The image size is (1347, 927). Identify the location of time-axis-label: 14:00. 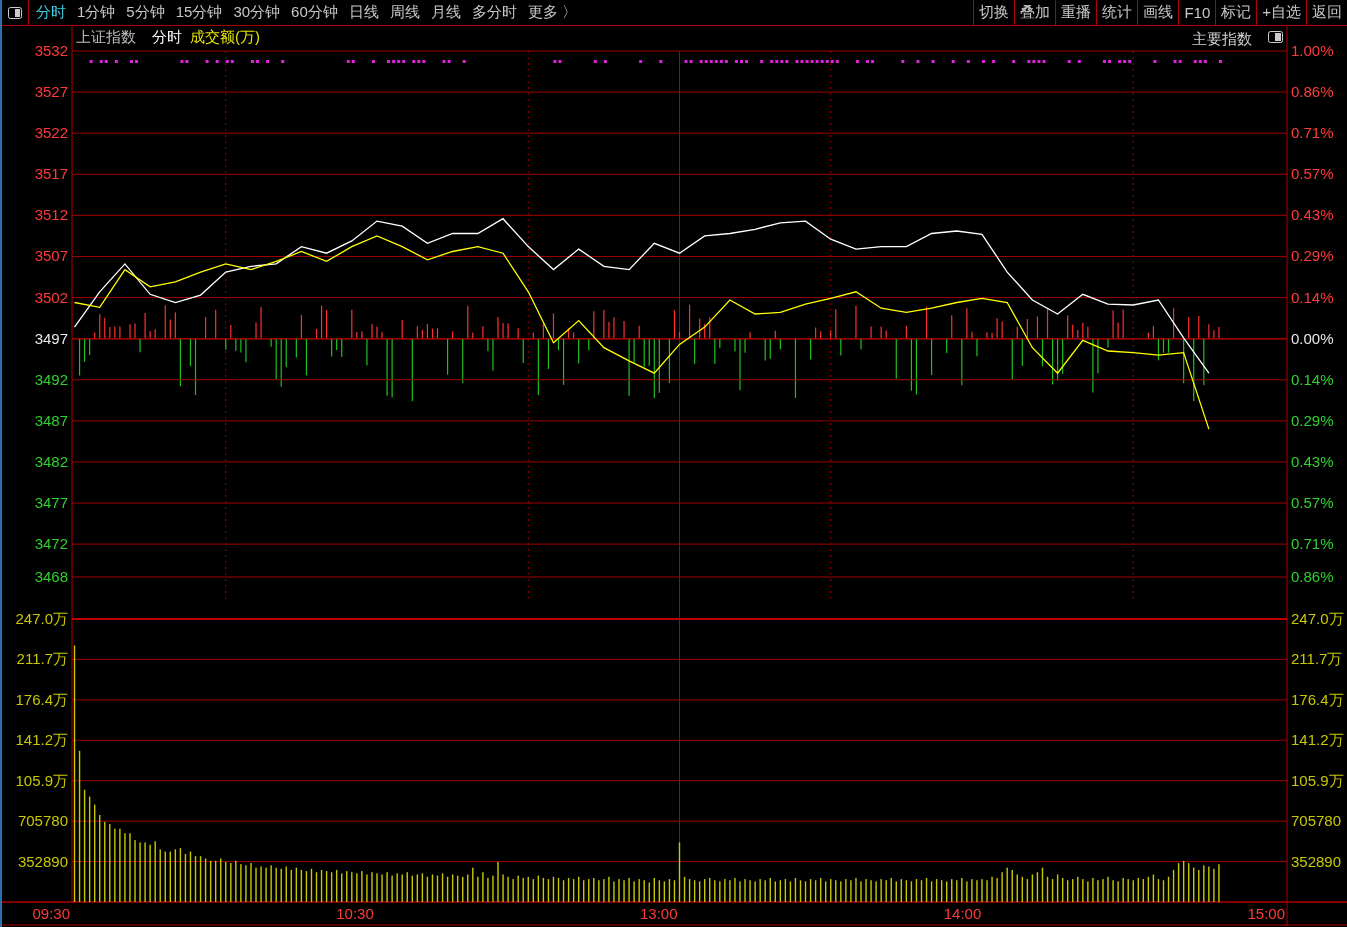
(962, 913).